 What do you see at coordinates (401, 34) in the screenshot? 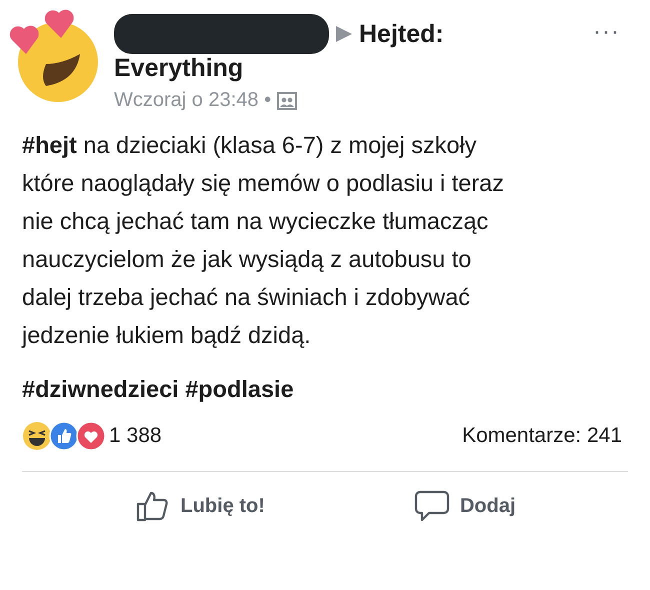
I see `group-name: Hejted:` at bounding box center [401, 34].